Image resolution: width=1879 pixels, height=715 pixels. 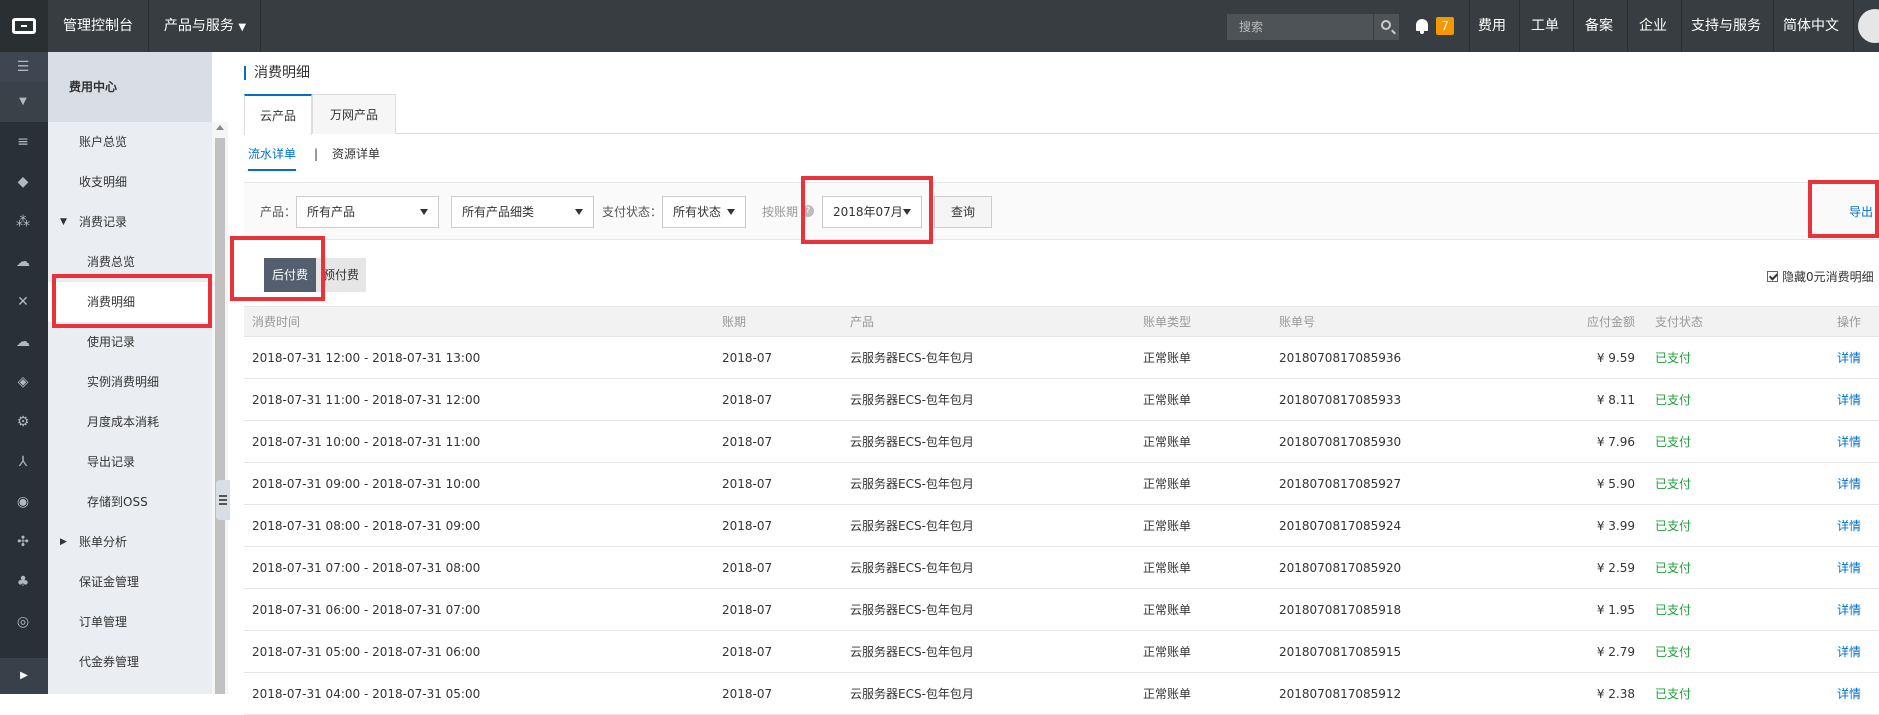 What do you see at coordinates (23, 302) in the screenshot?
I see `cross-arrows-icon: ✕` at bounding box center [23, 302].